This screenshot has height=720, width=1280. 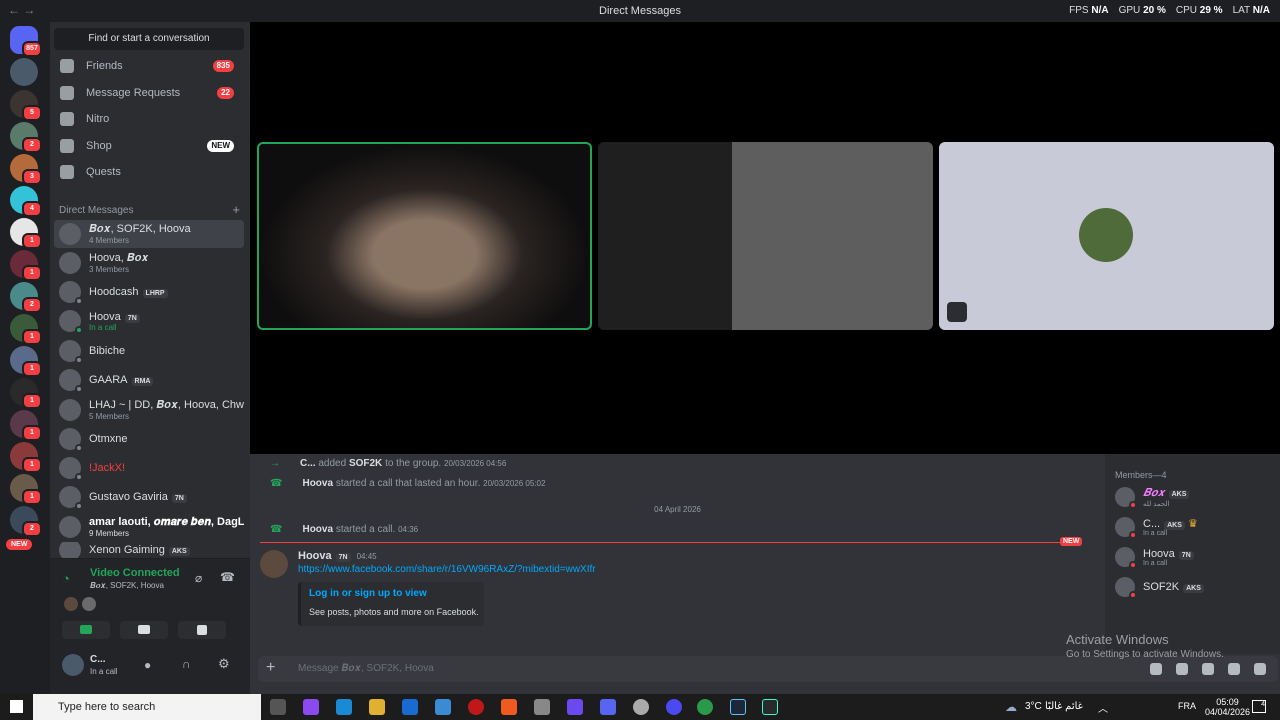 I want to click on user-status: In a call, so click(x=104, y=671).